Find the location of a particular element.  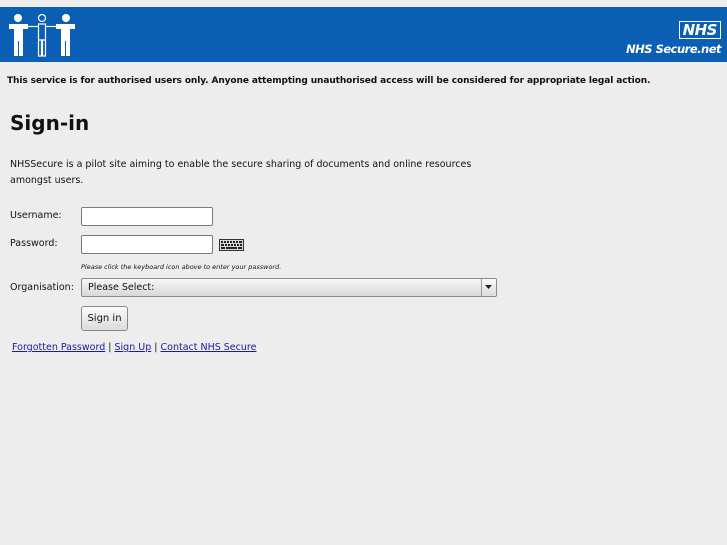

organisation-select: Please Select: is located at coordinates (289, 287).